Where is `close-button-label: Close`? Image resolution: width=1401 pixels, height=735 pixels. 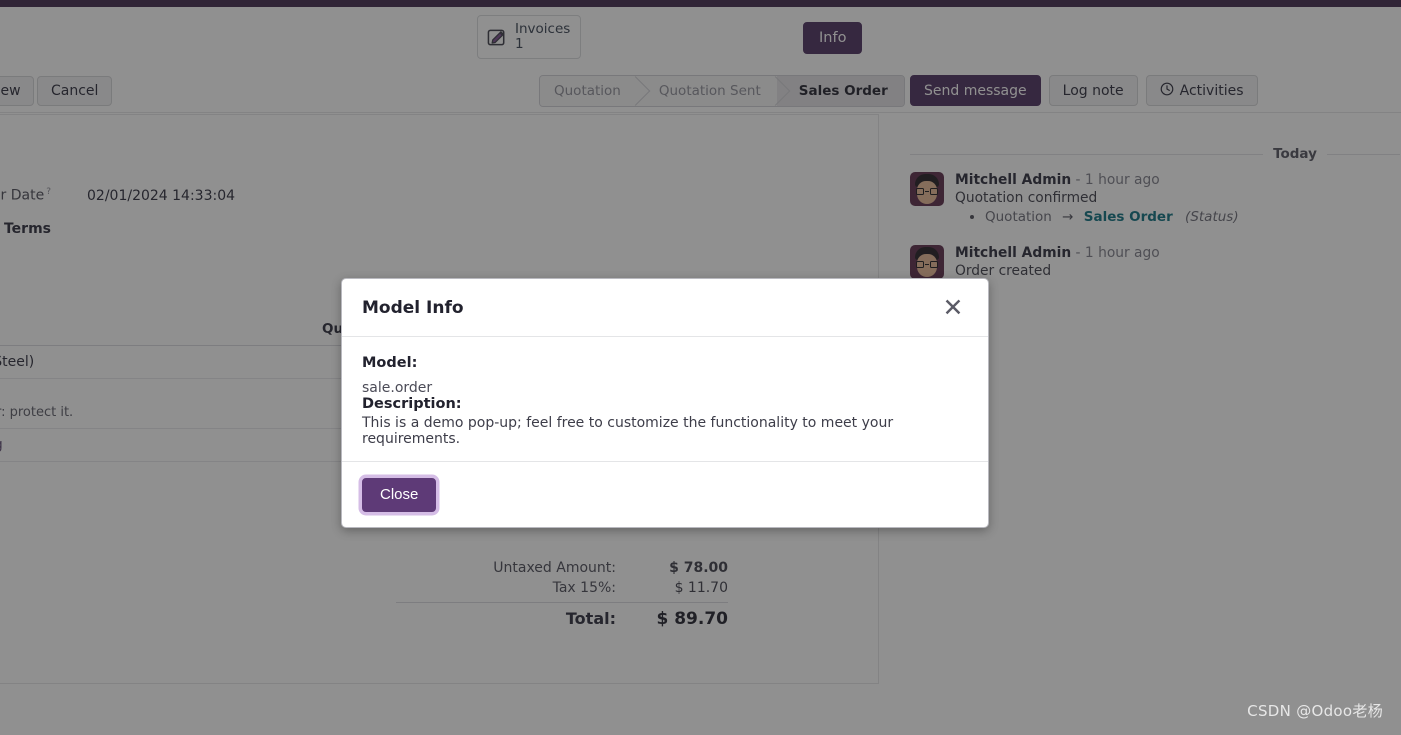 close-button-label: Close is located at coordinates (399, 494).